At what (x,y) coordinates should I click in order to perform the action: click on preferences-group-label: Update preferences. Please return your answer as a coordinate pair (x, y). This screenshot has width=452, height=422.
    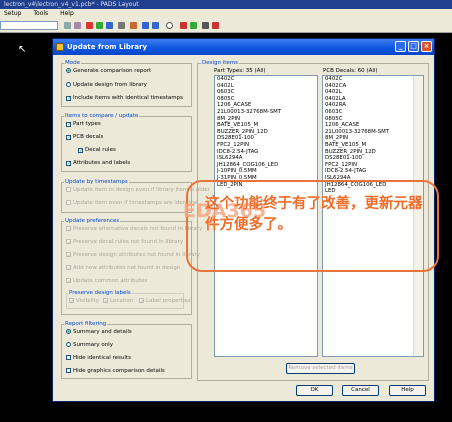
    Looking at the image, I should click on (92, 221).